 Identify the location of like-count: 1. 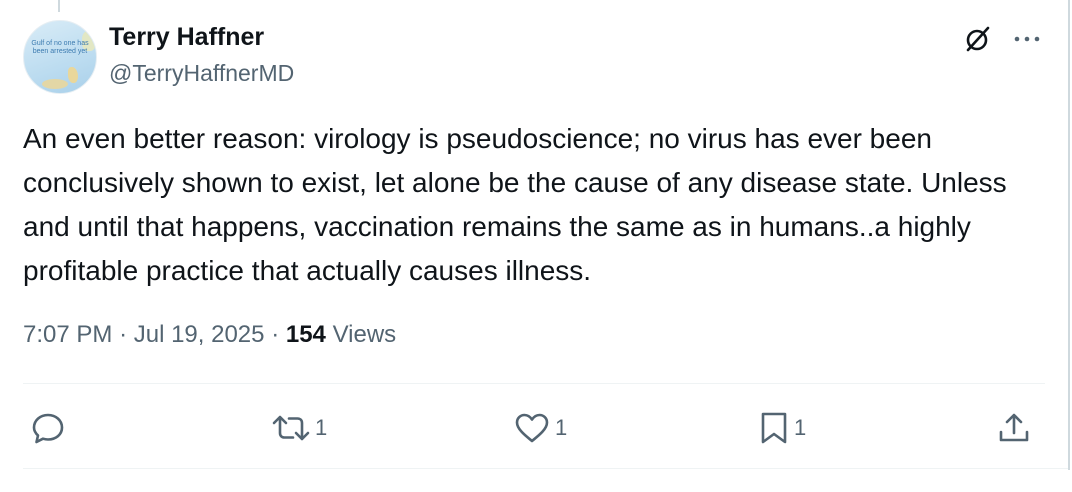
(561, 427).